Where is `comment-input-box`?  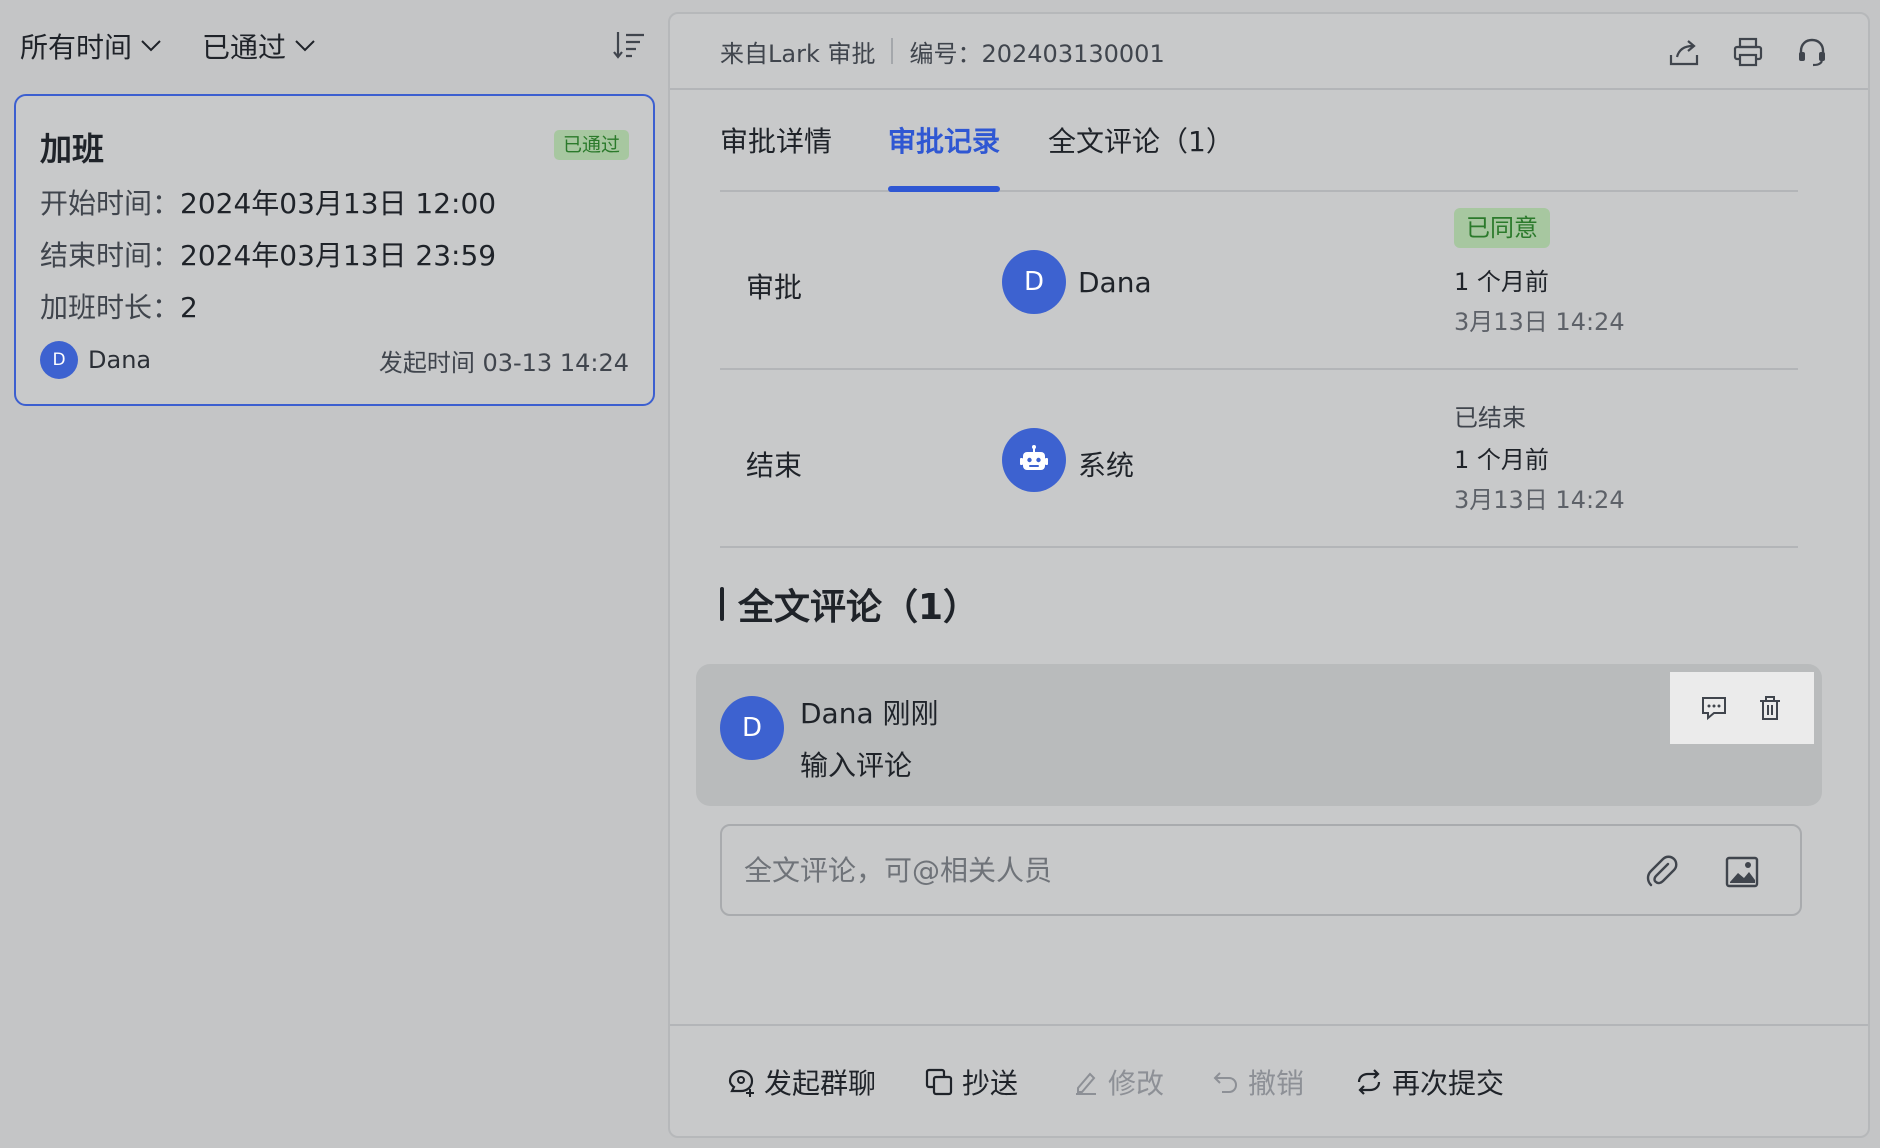 comment-input-box is located at coordinates (1261, 870).